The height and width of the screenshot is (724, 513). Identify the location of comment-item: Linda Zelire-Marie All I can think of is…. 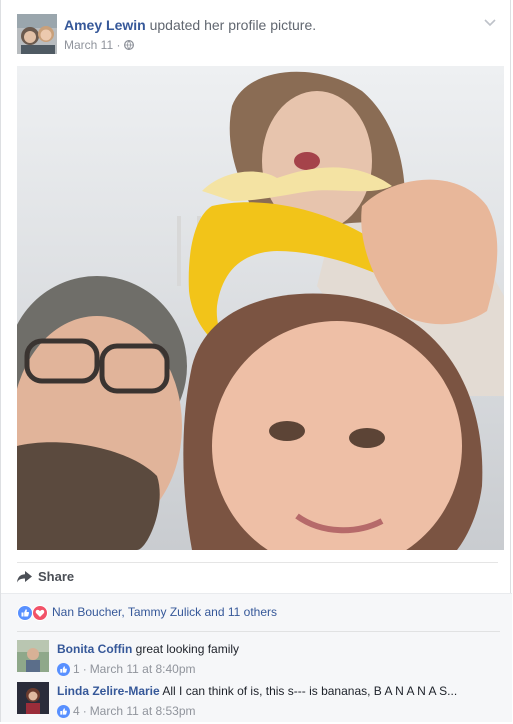
(258, 703).